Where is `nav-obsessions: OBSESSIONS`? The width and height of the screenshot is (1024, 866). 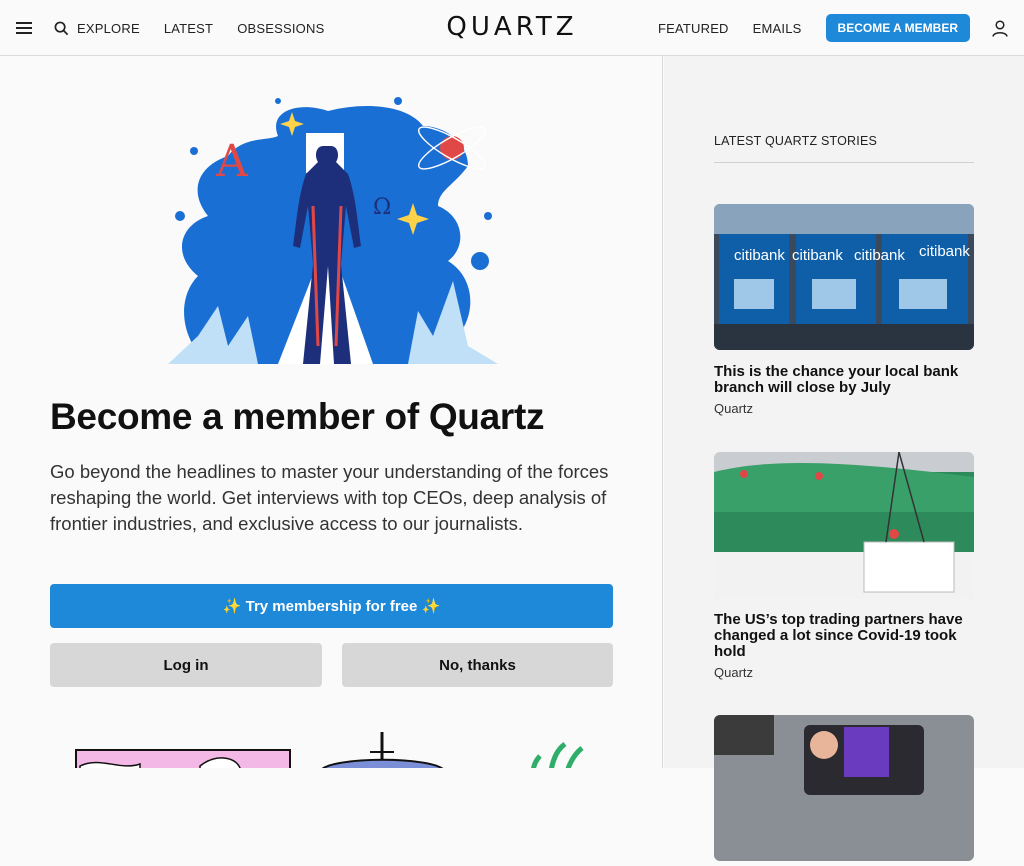 nav-obsessions: OBSESSIONS is located at coordinates (280, 28).